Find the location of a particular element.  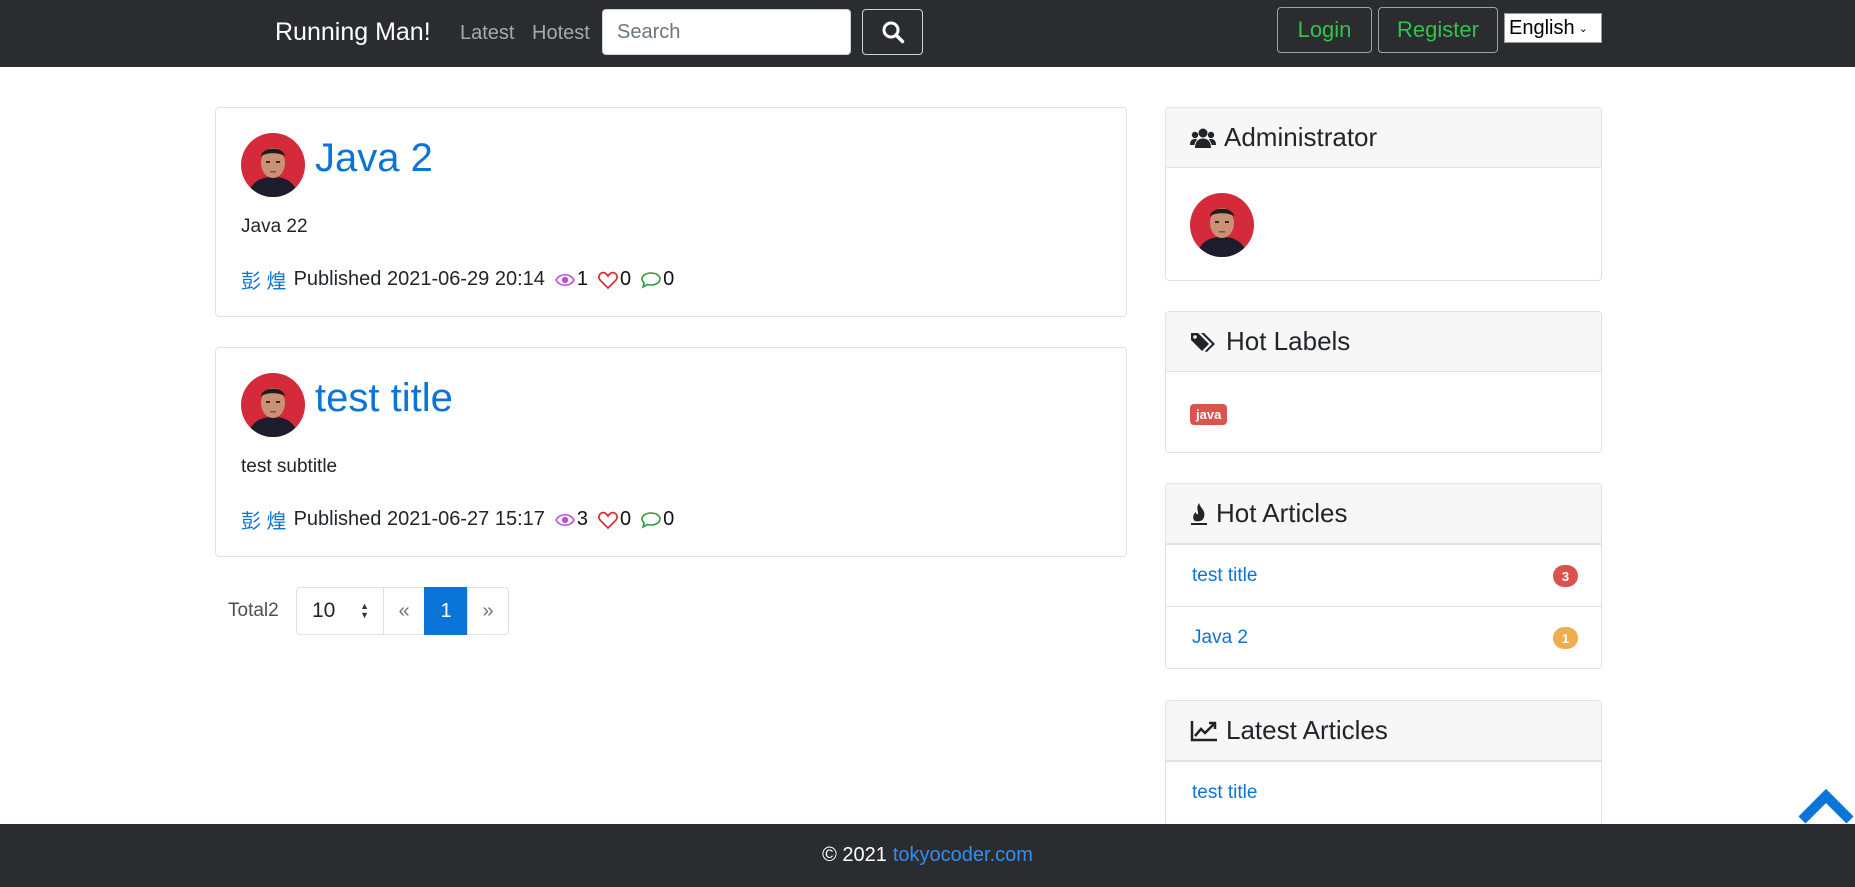

chevron-up-icon is located at coordinates (1826, 806).